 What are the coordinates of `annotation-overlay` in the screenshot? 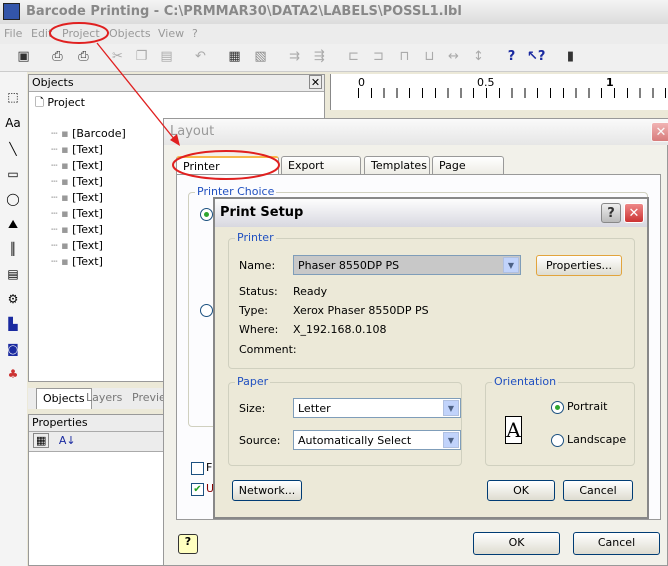 It's located at (164, 101).